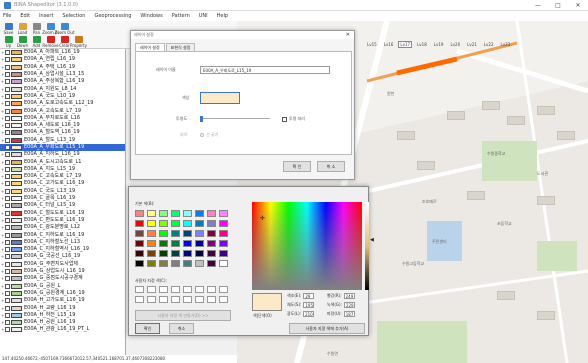 Image resolution: width=588 pixels, height=363 pixels. Describe the element at coordinates (62, 81) in the screenshot. I see `layer-list-item: + E00A_A_주상복합_L16_19` at that location.